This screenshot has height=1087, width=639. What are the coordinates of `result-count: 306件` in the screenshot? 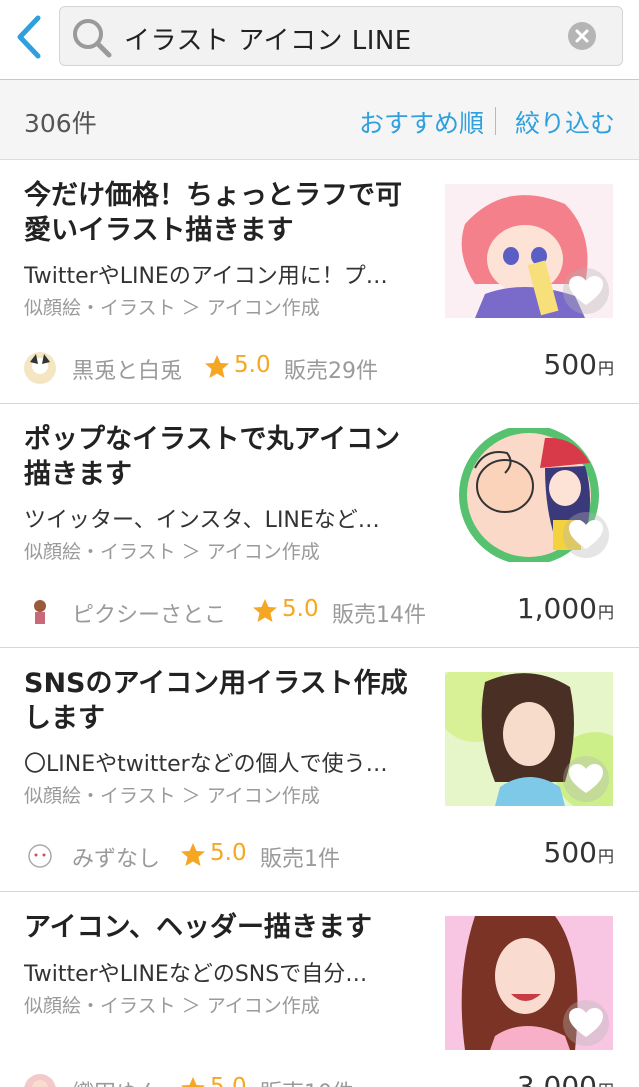 It's located at (60, 123).